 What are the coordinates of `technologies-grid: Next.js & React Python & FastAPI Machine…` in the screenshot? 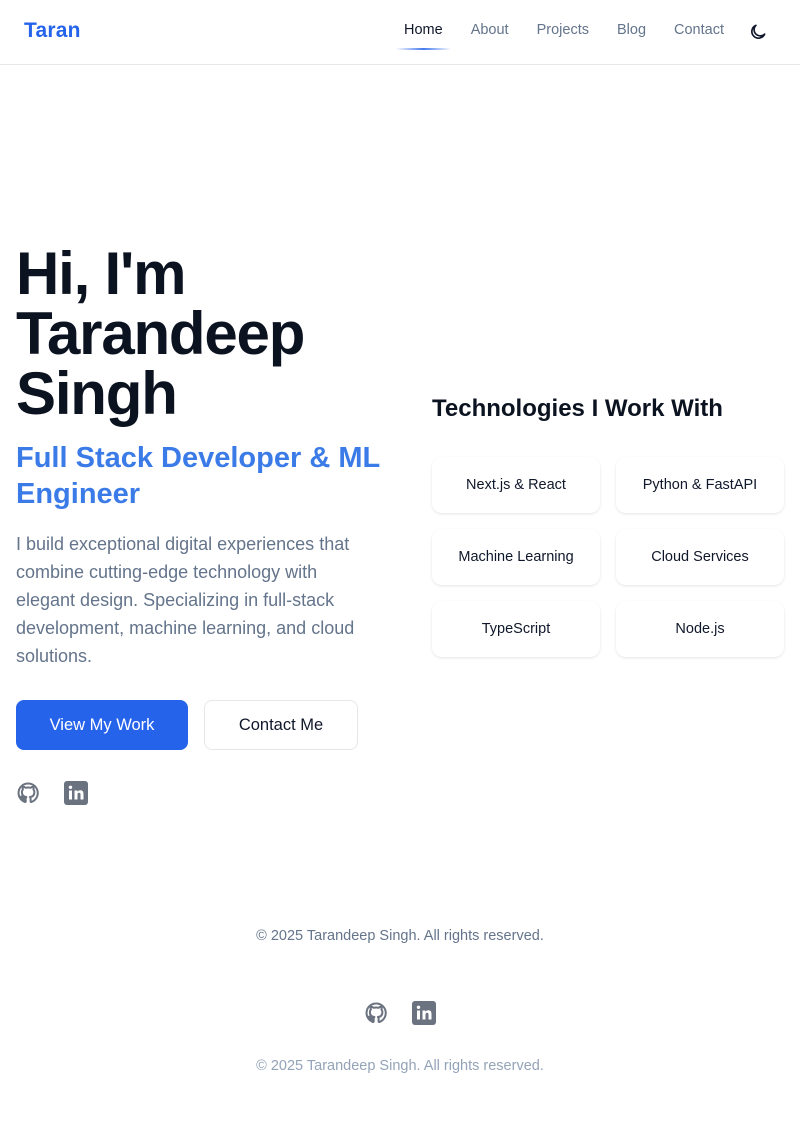 It's located at (608, 557).